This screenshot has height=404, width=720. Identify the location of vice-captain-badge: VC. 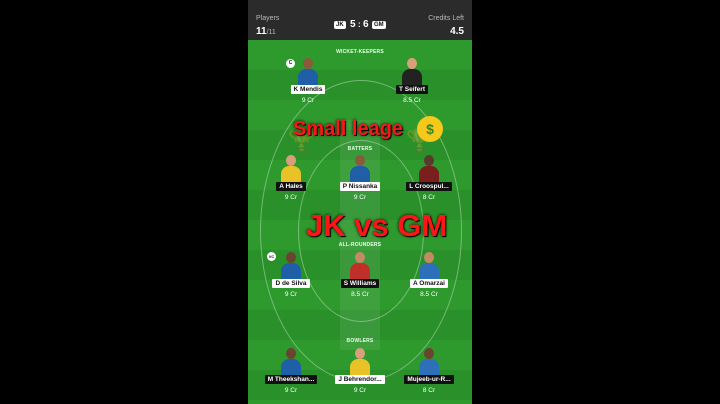
(271, 256).